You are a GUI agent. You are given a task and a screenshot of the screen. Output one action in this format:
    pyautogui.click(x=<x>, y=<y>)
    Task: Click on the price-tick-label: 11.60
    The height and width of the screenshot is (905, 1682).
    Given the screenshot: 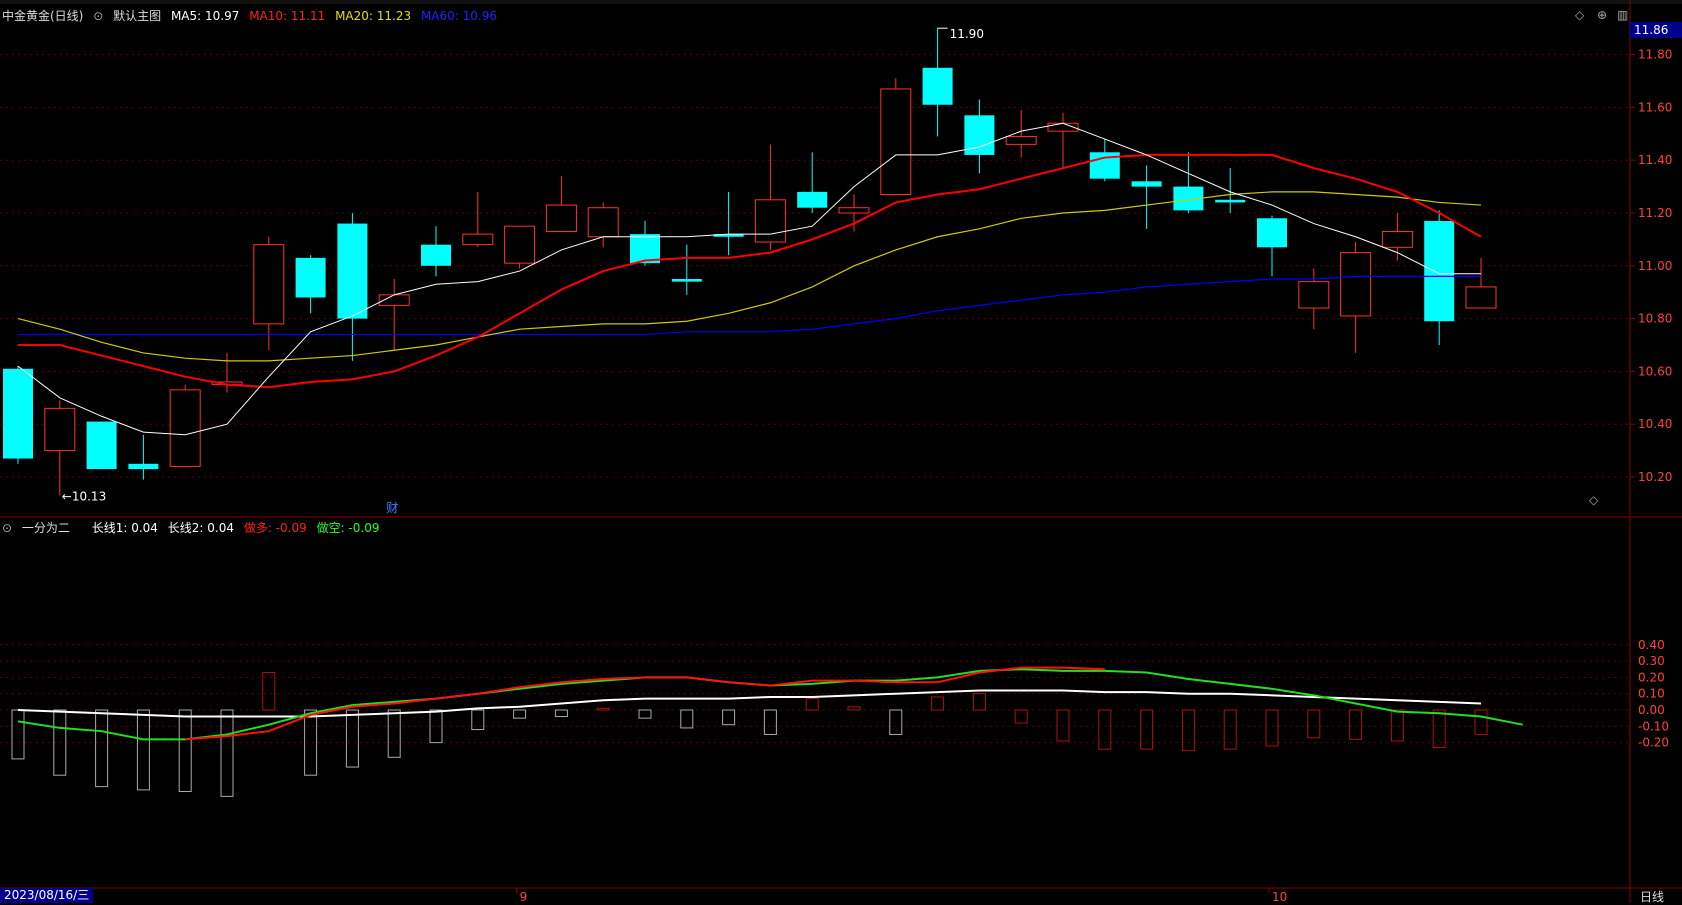 What is the action you would take?
    pyautogui.click(x=1655, y=107)
    